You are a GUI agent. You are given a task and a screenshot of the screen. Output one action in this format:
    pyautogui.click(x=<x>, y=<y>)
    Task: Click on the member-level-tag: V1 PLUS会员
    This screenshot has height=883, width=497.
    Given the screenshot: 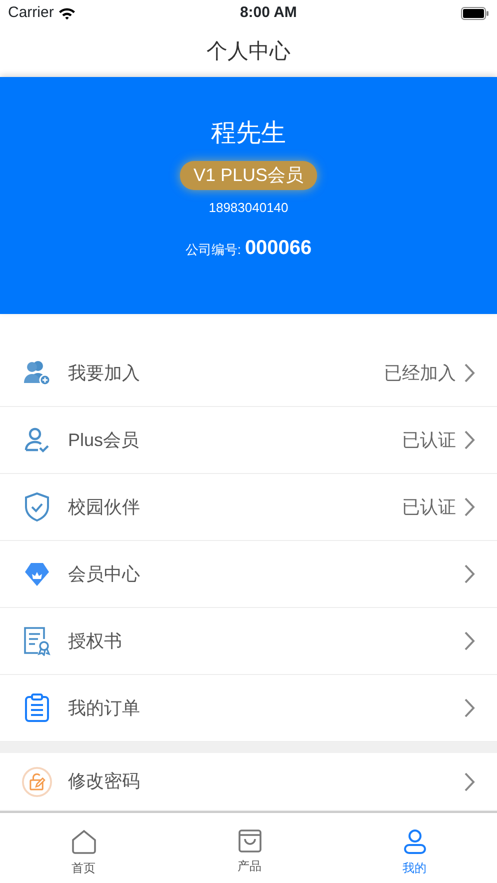 What is the action you would take?
    pyautogui.click(x=248, y=175)
    